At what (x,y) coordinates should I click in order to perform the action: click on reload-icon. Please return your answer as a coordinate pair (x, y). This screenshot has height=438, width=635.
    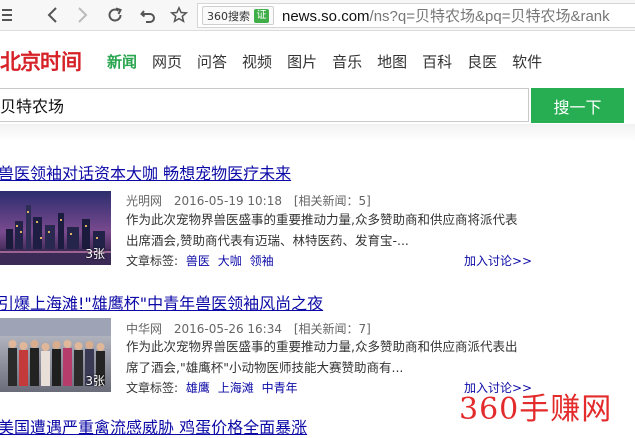
    Looking at the image, I should click on (115, 15).